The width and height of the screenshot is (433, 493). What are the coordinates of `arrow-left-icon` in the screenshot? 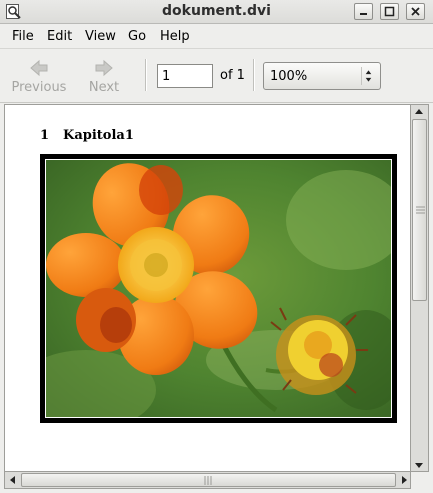 It's located at (39, 68).